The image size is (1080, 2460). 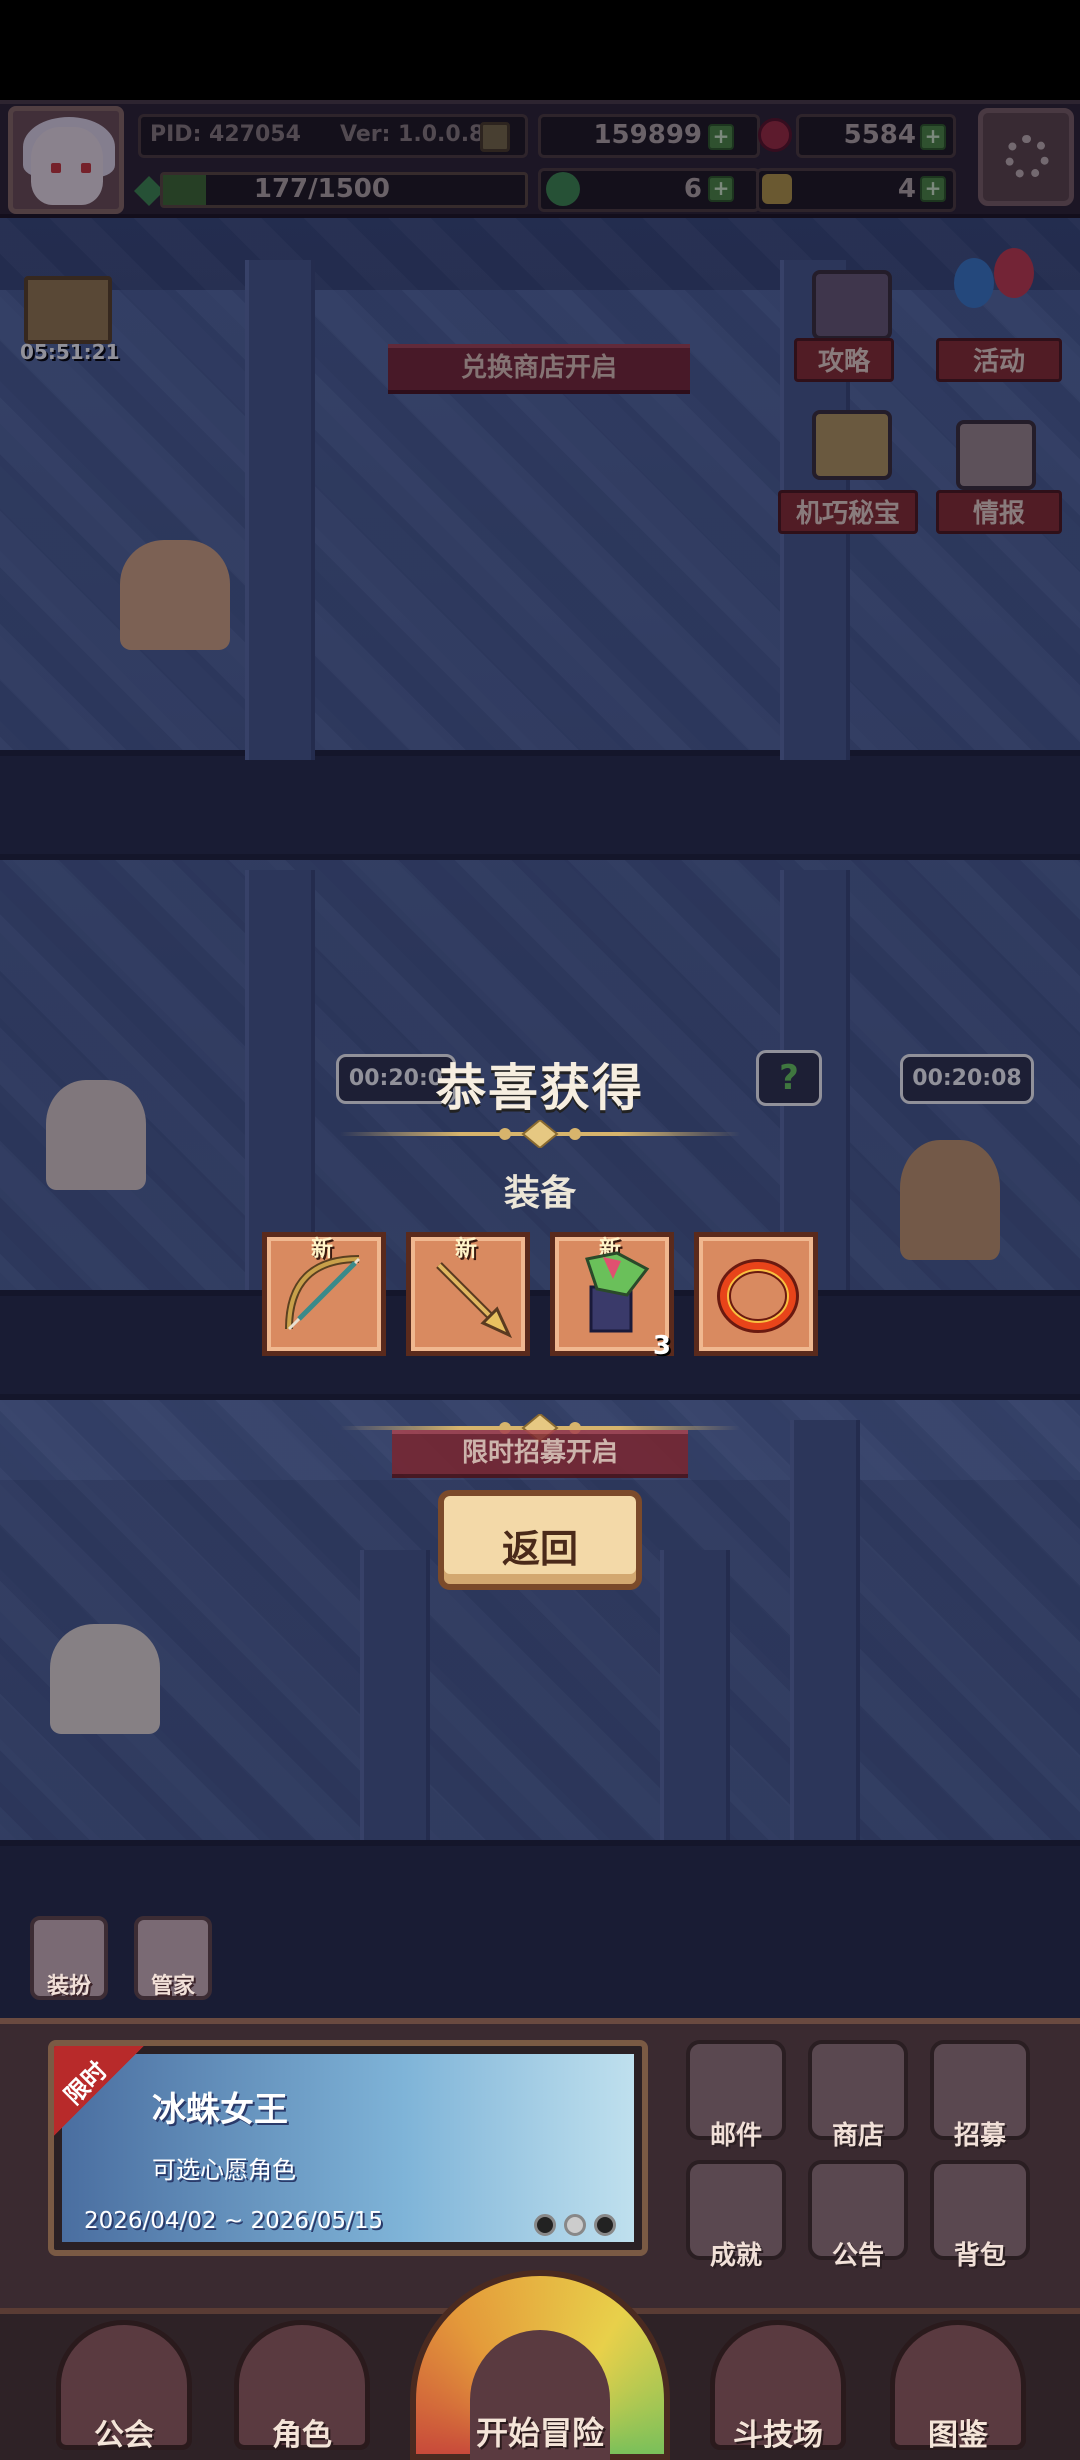 What do you see at coordinates (736, 2095) in the screenshot?
I see `mail-button: 邮件` at bounding box center [736, 2095].